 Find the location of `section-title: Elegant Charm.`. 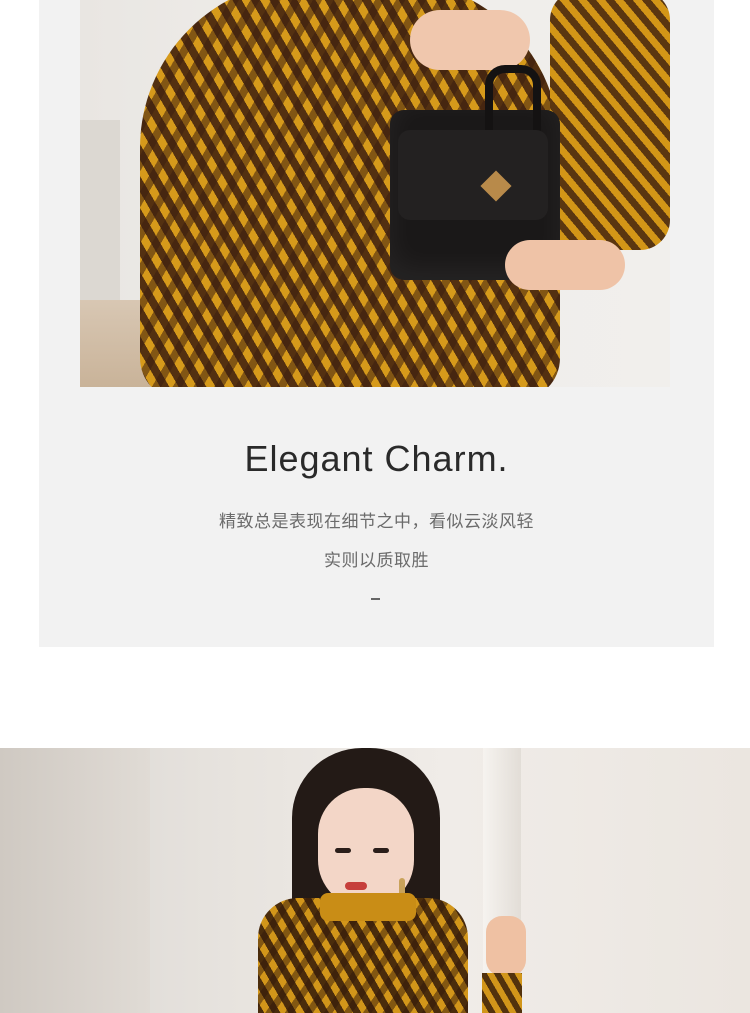

section-title: Elegant Charm. is located at coordinates (376, 458).